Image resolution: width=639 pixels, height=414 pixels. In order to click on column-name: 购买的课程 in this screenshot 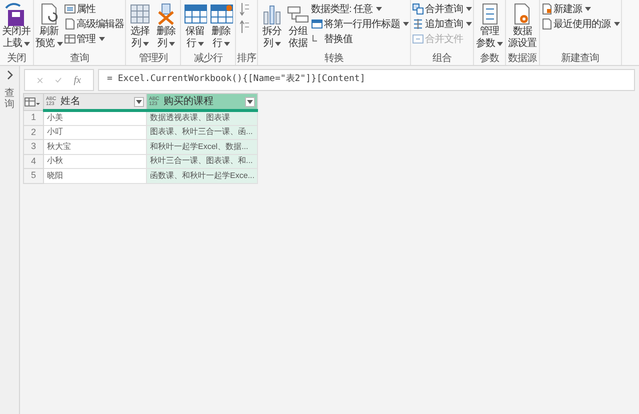, I will do `click(188, 102)`.